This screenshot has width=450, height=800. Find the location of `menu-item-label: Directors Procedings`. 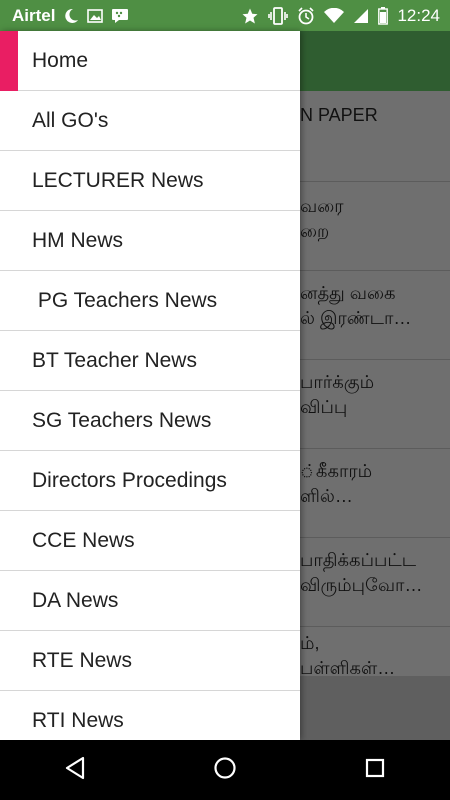

menu-item-label: Directors Procedings is located at coordinates (129, 480).